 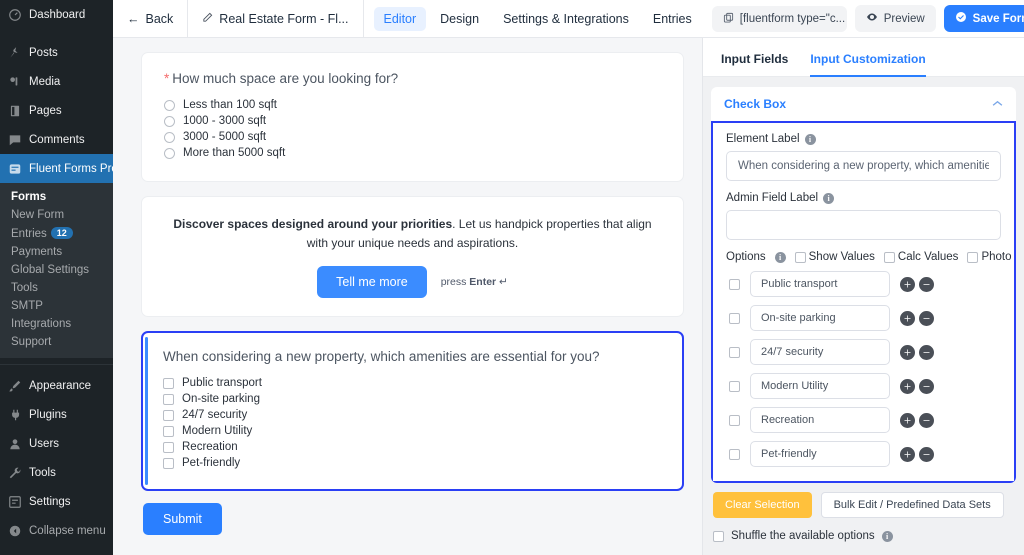 What do you see at coordinates (56, 342) in the screenshot?
I see `sidebar-subitem-support: Support` at bounding box center [56, 342].